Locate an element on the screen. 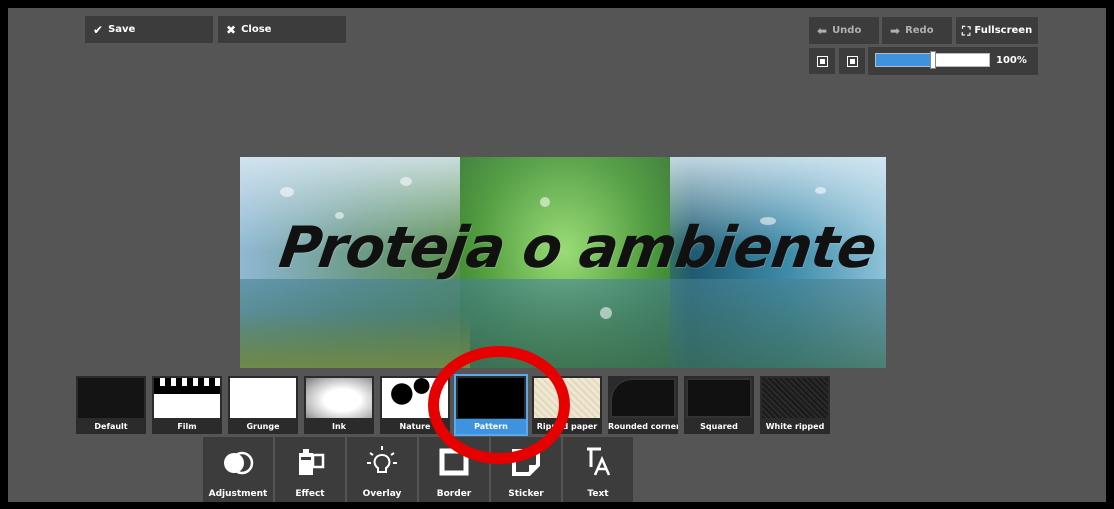 The image size is (1114, 509). zoom-value: 100% is located at coordinates (1011, 60).